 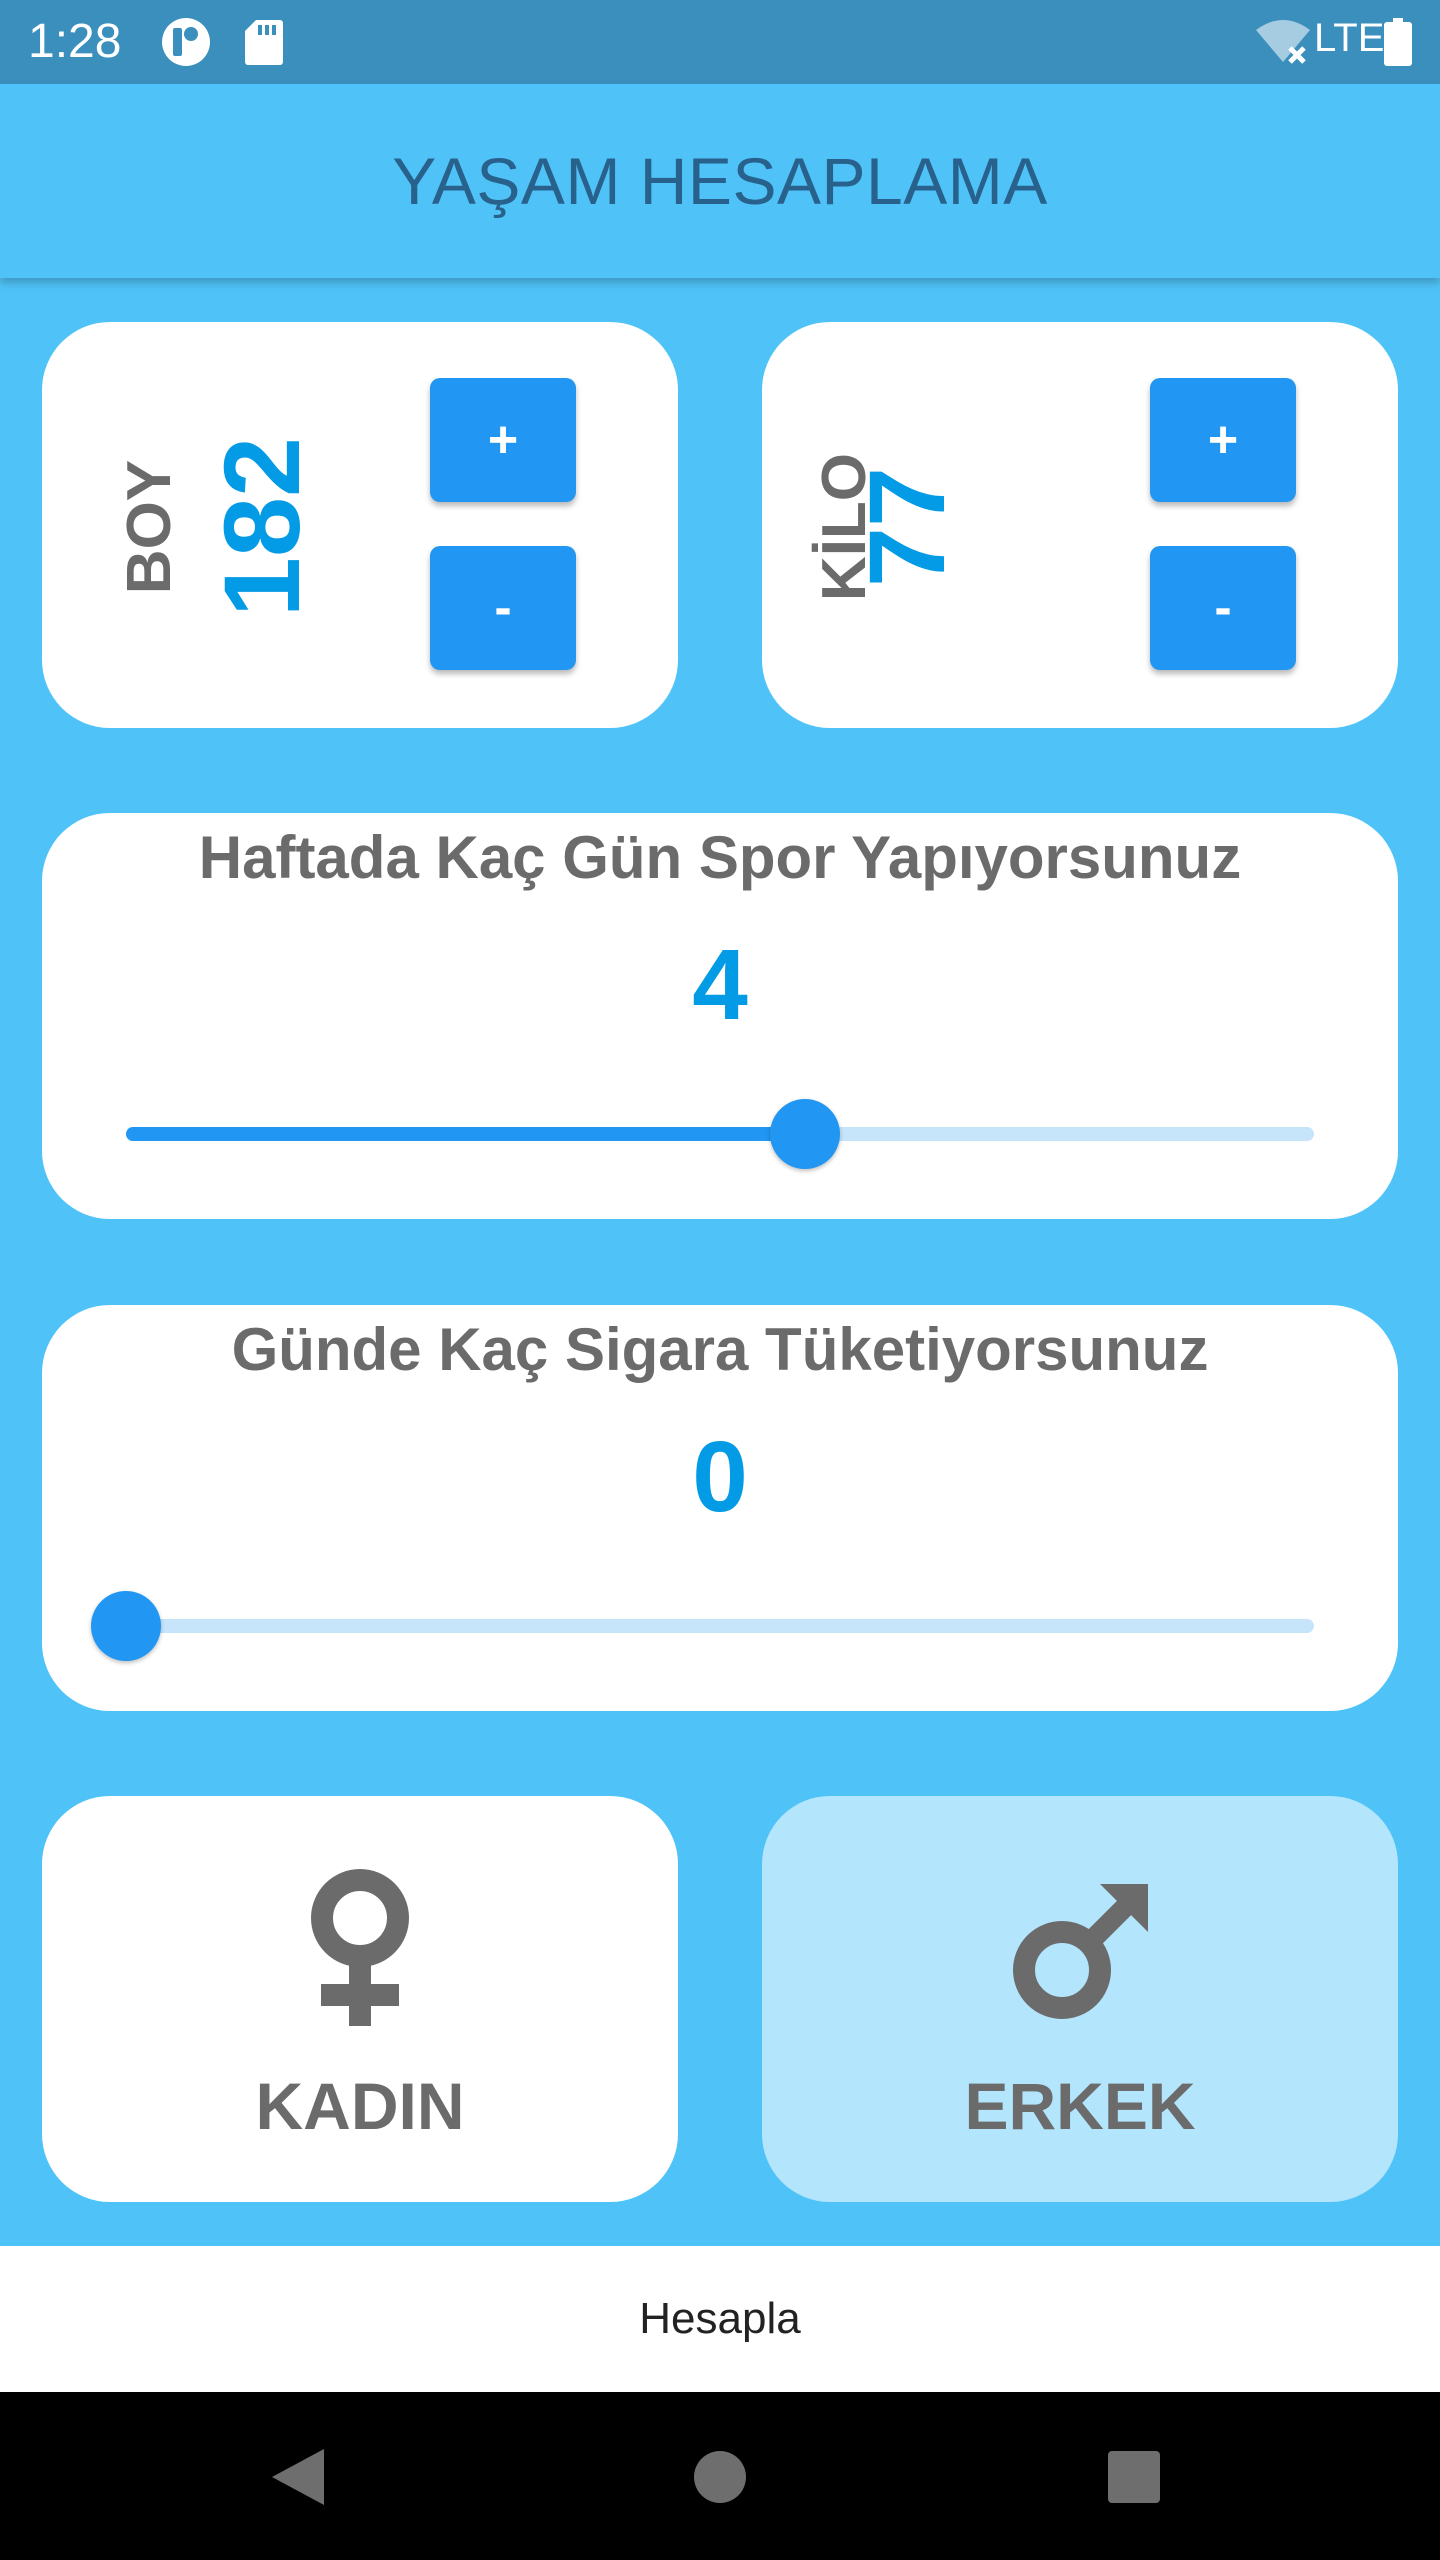 I want to click on cigarette-slider, so click(x=702, y=1626).